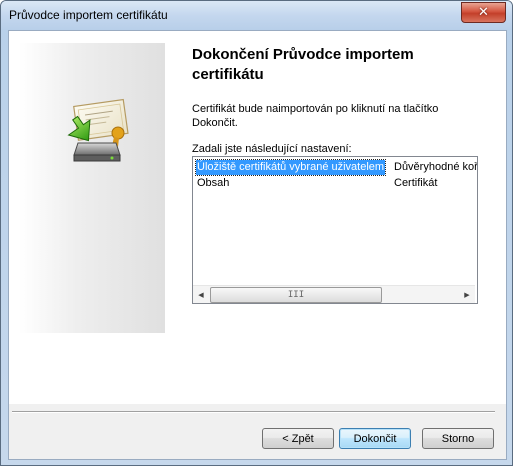  What do you see at coordinates (303, 64) in the screenshot?
I see `page-title: Dokončení Průvodce importem certifikátu` at bounding box center [303, 64].